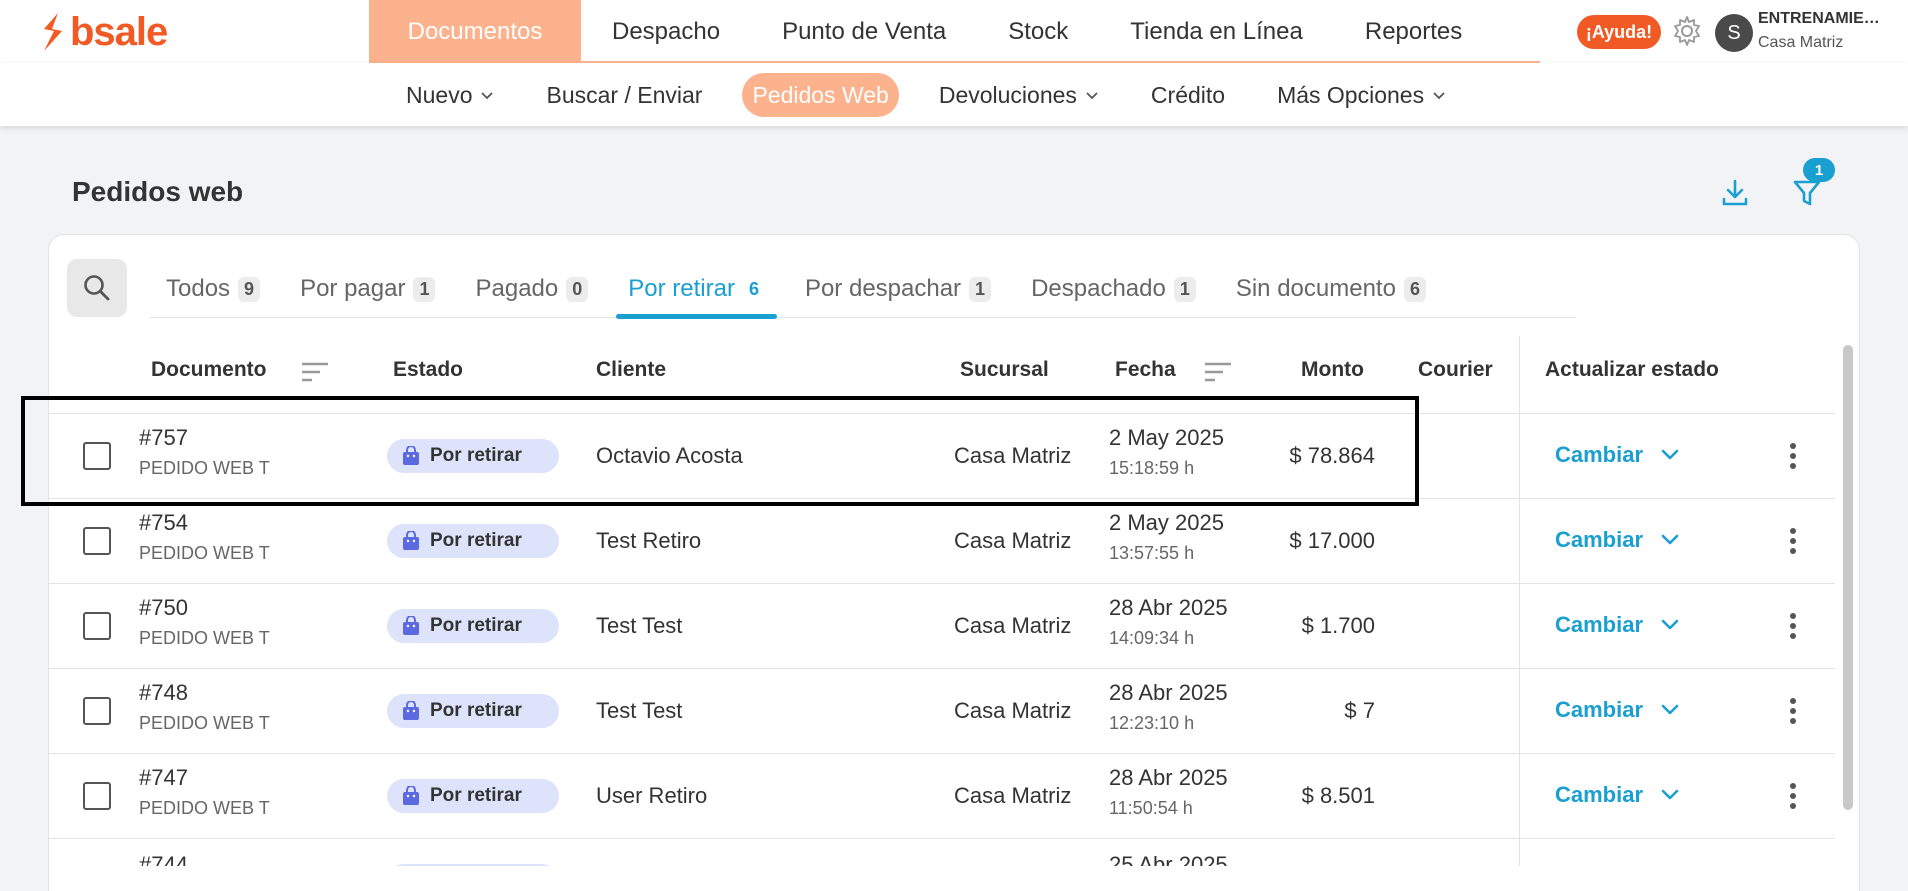  Describe the element at coordinates (864, 31) in the screenshot. I see `nav-punto-de-venta: Punto de Venta` at that location.